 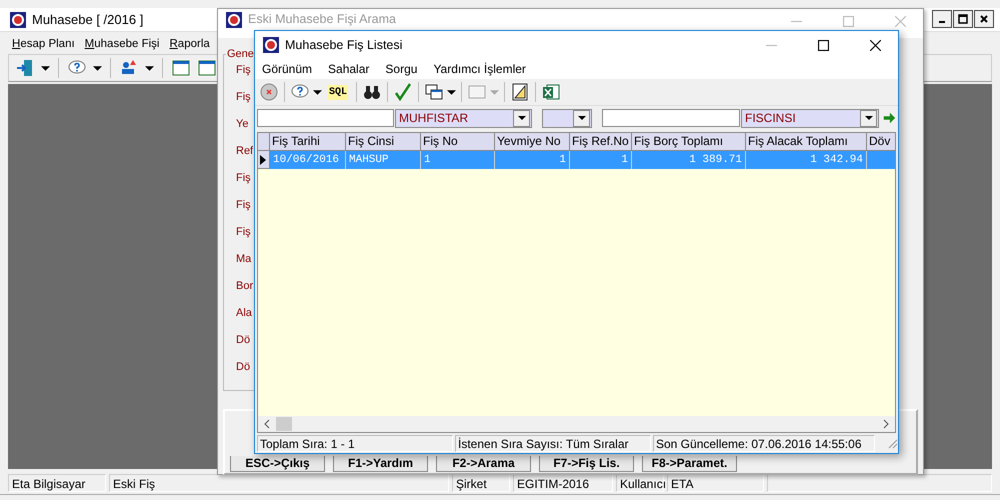 I want to click on field-label: Ye, so click(x=243, y=124).